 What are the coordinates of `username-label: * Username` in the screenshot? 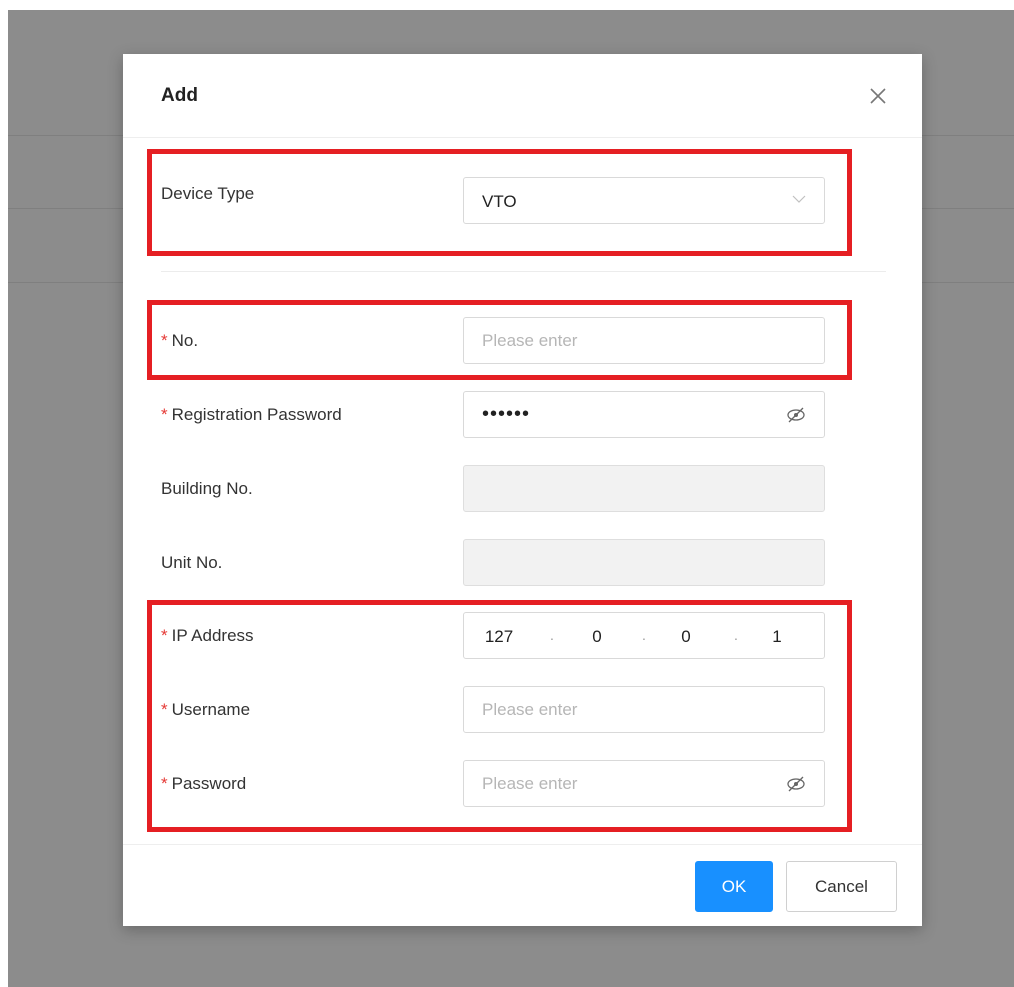 It's located at (206, 709).